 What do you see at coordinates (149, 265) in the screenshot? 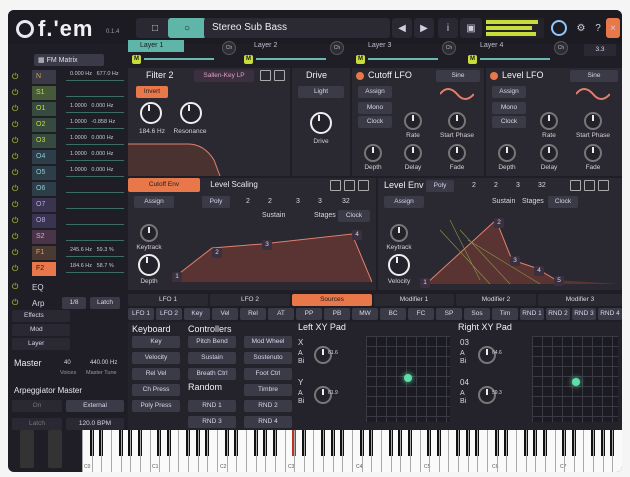
I see `env-depth-knob` at bounding box center [149, 265].